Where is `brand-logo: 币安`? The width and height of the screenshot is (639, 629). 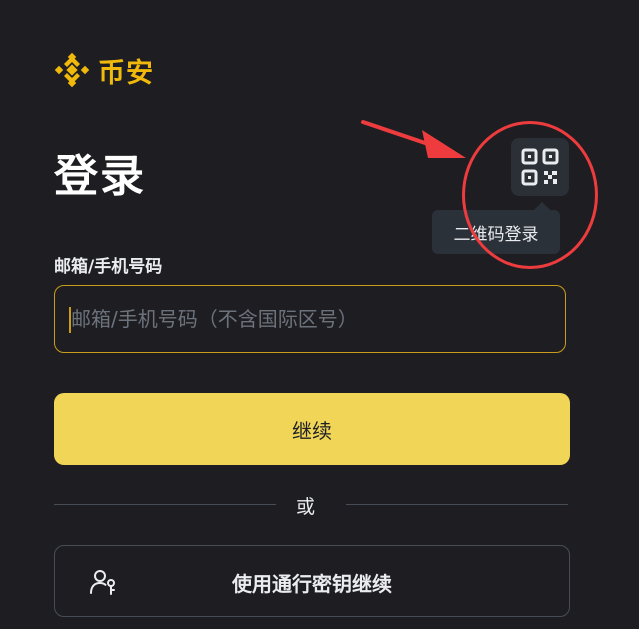 brand-logo: 币安 is located at coordinates (104, 70).